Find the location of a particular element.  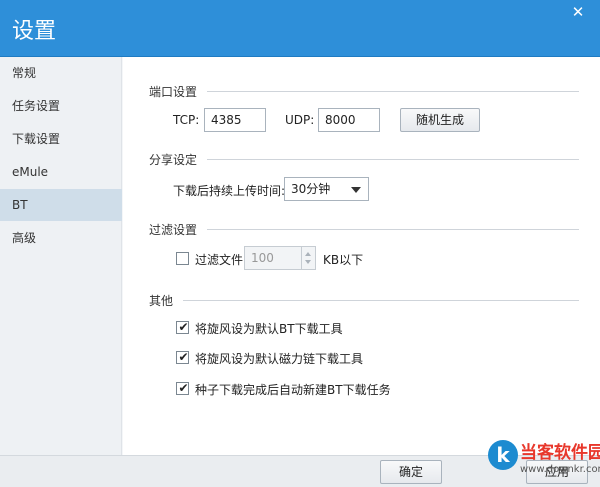

site-watermark: k 当客软件园 www.downkr.com is located at coordinates (544, 461).